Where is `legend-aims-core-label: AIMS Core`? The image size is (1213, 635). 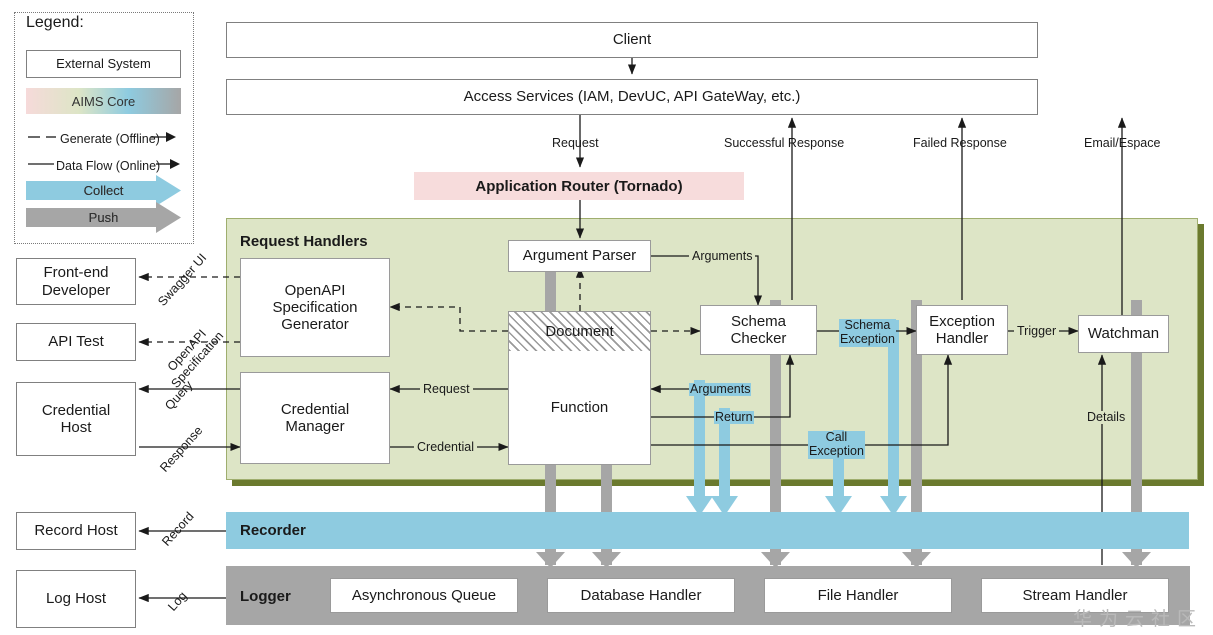 legend-aims-core-label: AIMS Core is located at coordinates (103, 101).